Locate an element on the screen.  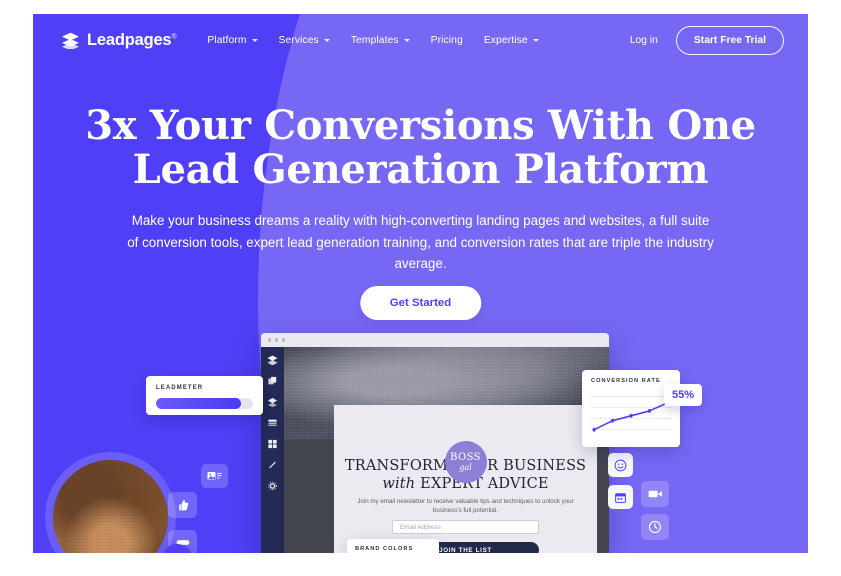
nav-item-label: Templates is located at coordinates (374, 40).